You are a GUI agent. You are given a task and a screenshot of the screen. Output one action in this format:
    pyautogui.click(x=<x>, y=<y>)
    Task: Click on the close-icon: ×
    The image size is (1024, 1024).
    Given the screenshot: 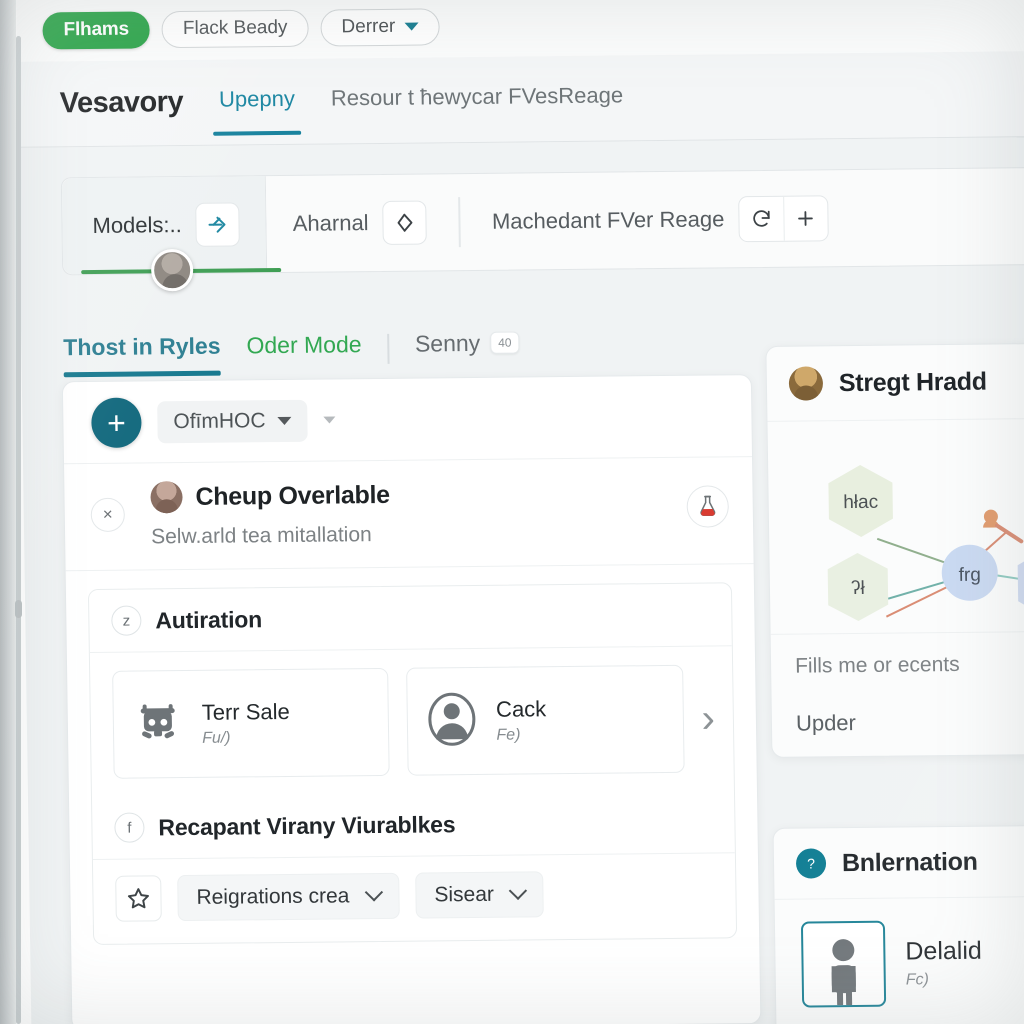 What is the action you would take?
    pyautogui.click(x=108, y=515)
    